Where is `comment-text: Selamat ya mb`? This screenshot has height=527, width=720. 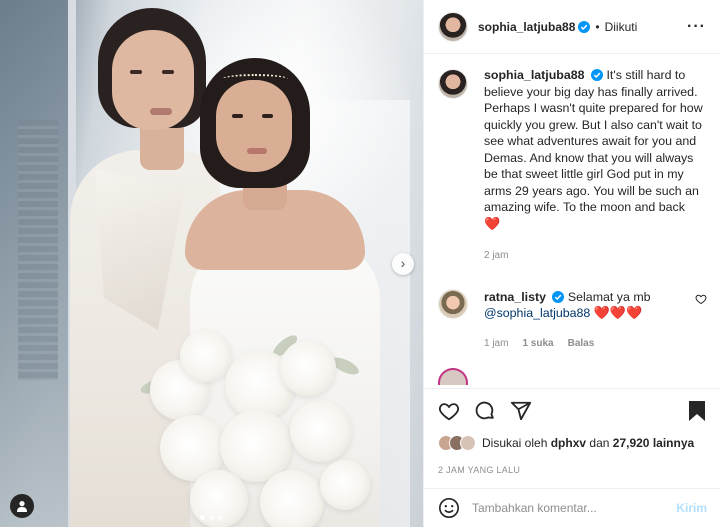
comment-text: Selamat ya mb is located at coordinates (609, 296).